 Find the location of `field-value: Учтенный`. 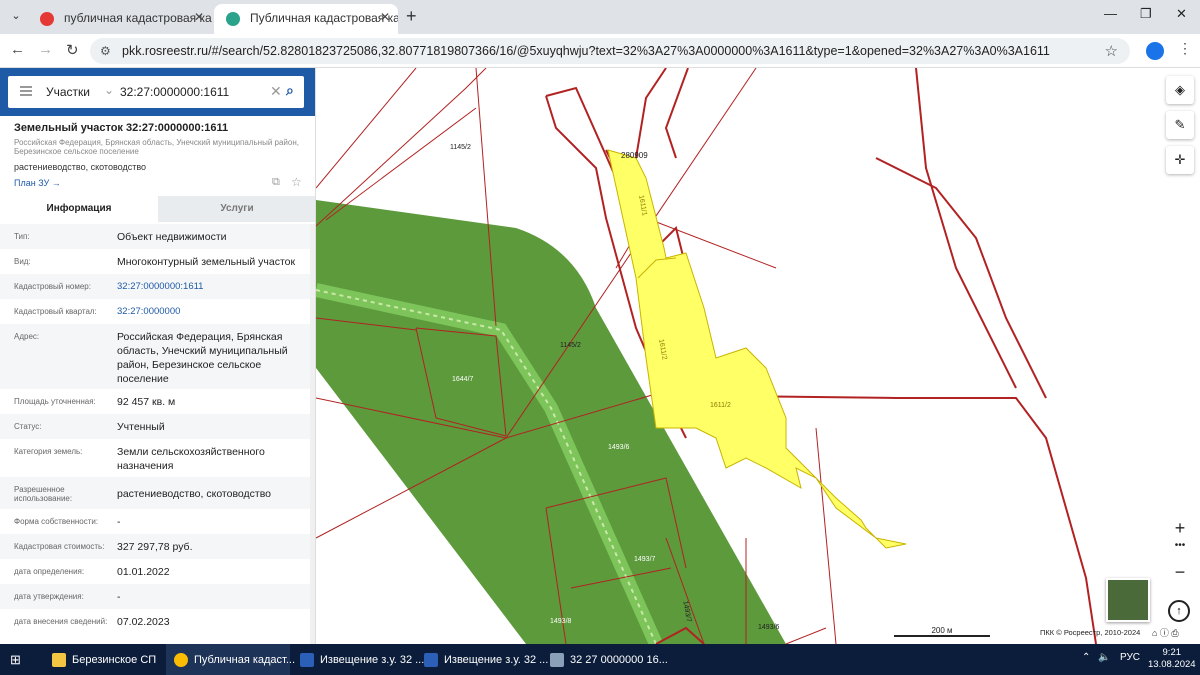

field-value: Учтенный is located at coordinates (141, 427).